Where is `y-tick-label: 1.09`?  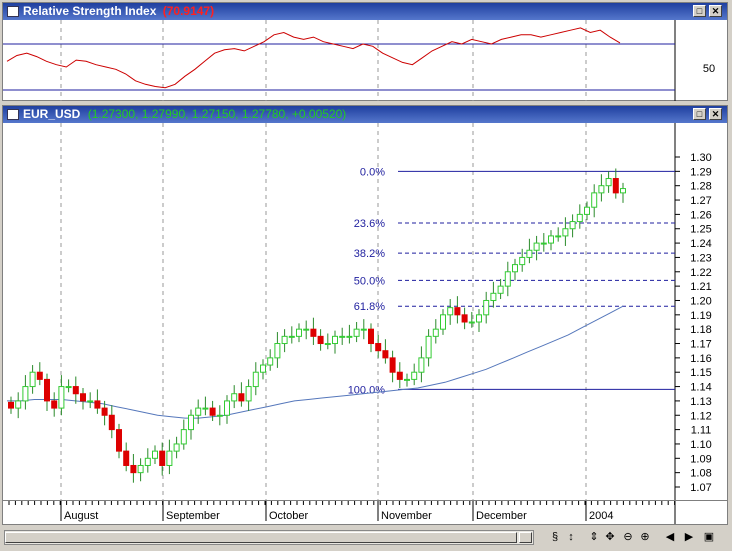 y-tick-label: 1.09 is located at coordinates (700, 459).